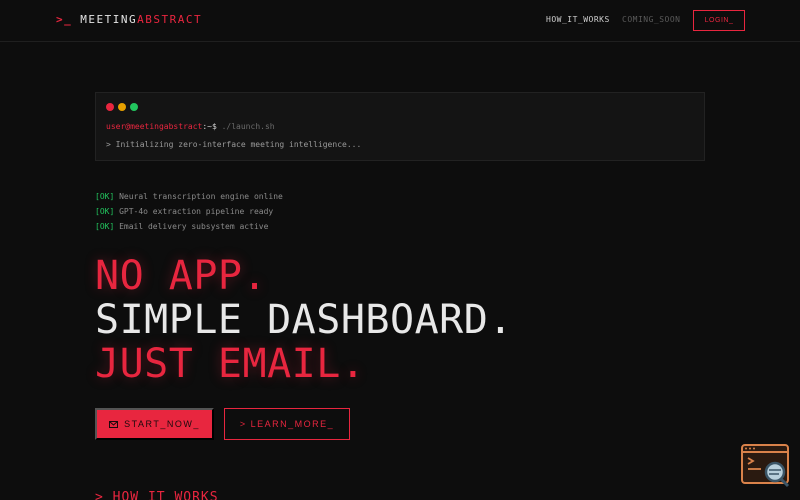 Image resolution: width=800 pixels, height=500 pixels. I want to click on learn-more-button: > LEARN_MORE_, so click(287, 424).